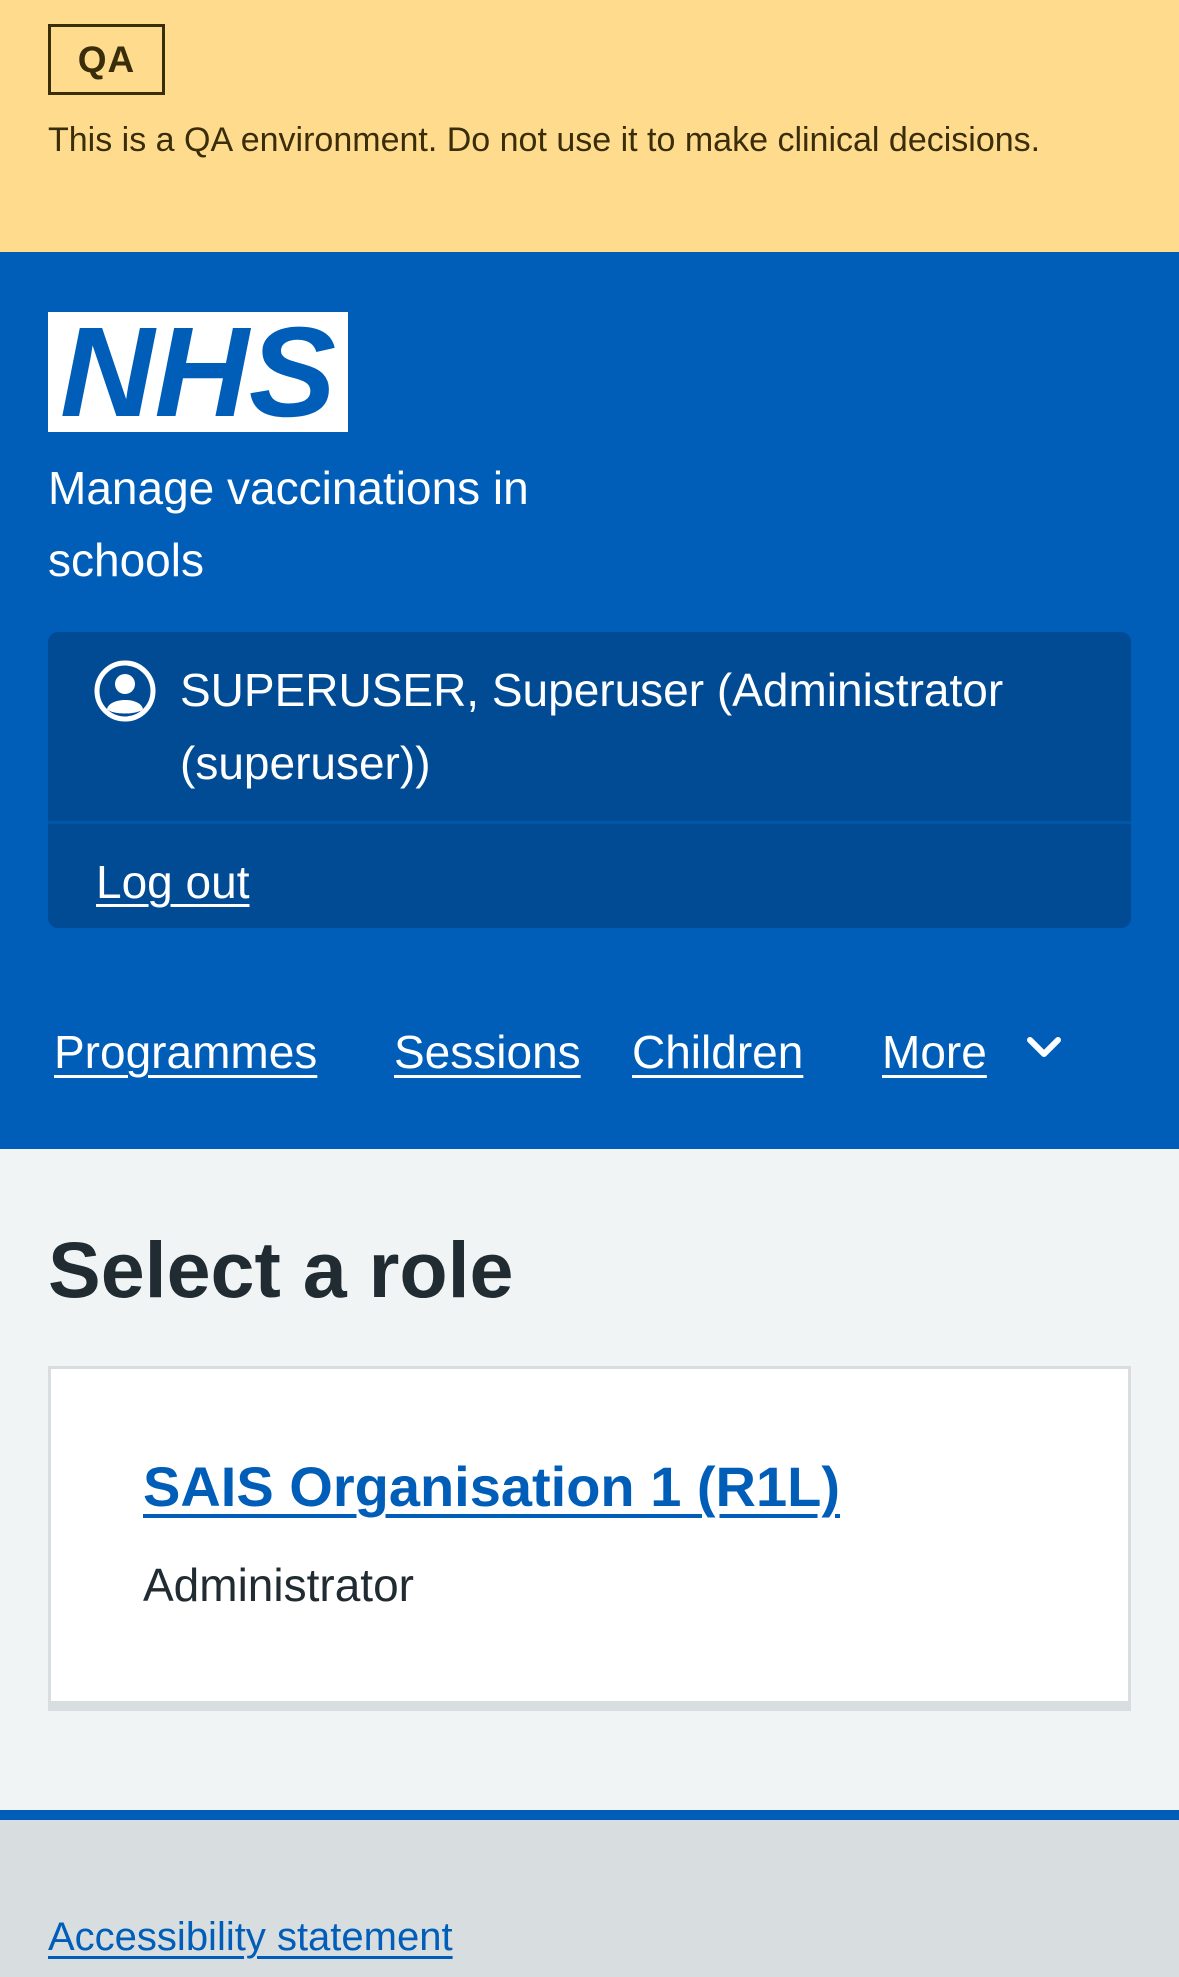 The height and width of the screenshot is (1977, 1179). What do you see at coordinates (487, 1052) in the screenshot?
I see `nav-item-sessions: Sessions` at bounding box center [487, 1052].